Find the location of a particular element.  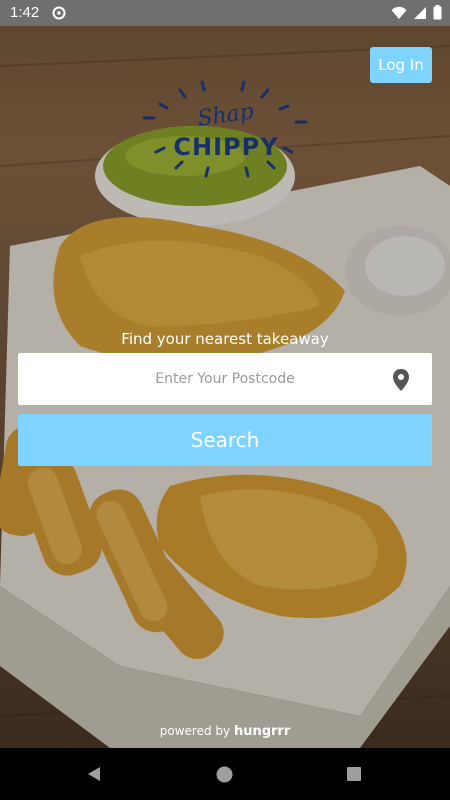

logo-text-chippy: CHIPPY is located at coordinates (225, 147).